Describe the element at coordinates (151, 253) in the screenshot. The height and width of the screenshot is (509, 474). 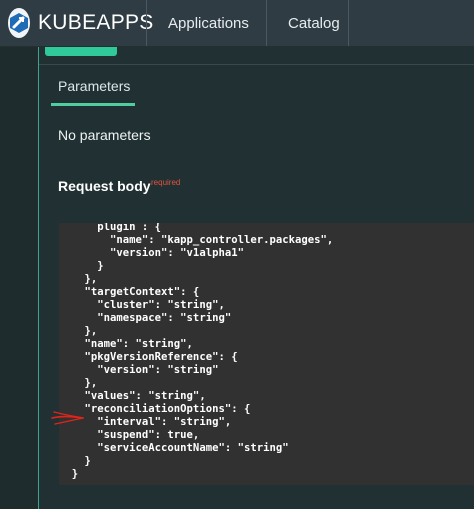
I see `code-line: "version": "v1alpha1"` at that location.